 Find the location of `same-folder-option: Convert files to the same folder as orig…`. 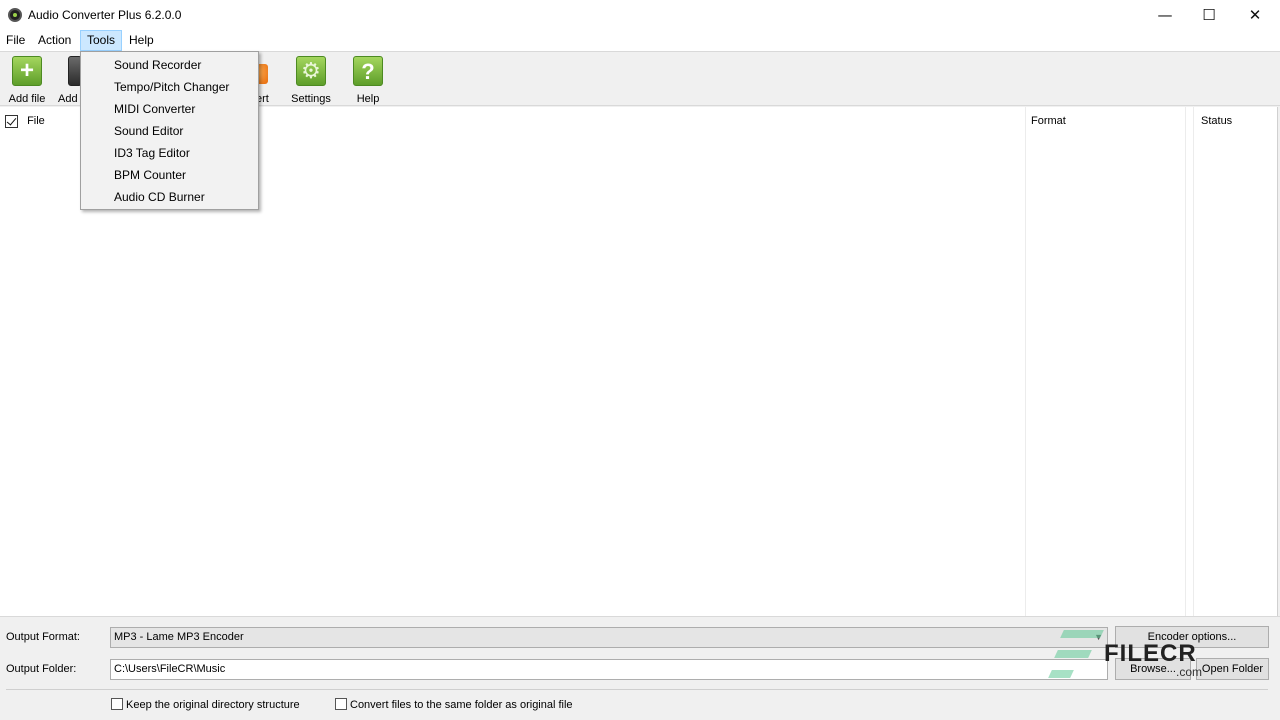

same-folder-option: Convert files to the same folder as orig… is located at coordinates (454, 704).